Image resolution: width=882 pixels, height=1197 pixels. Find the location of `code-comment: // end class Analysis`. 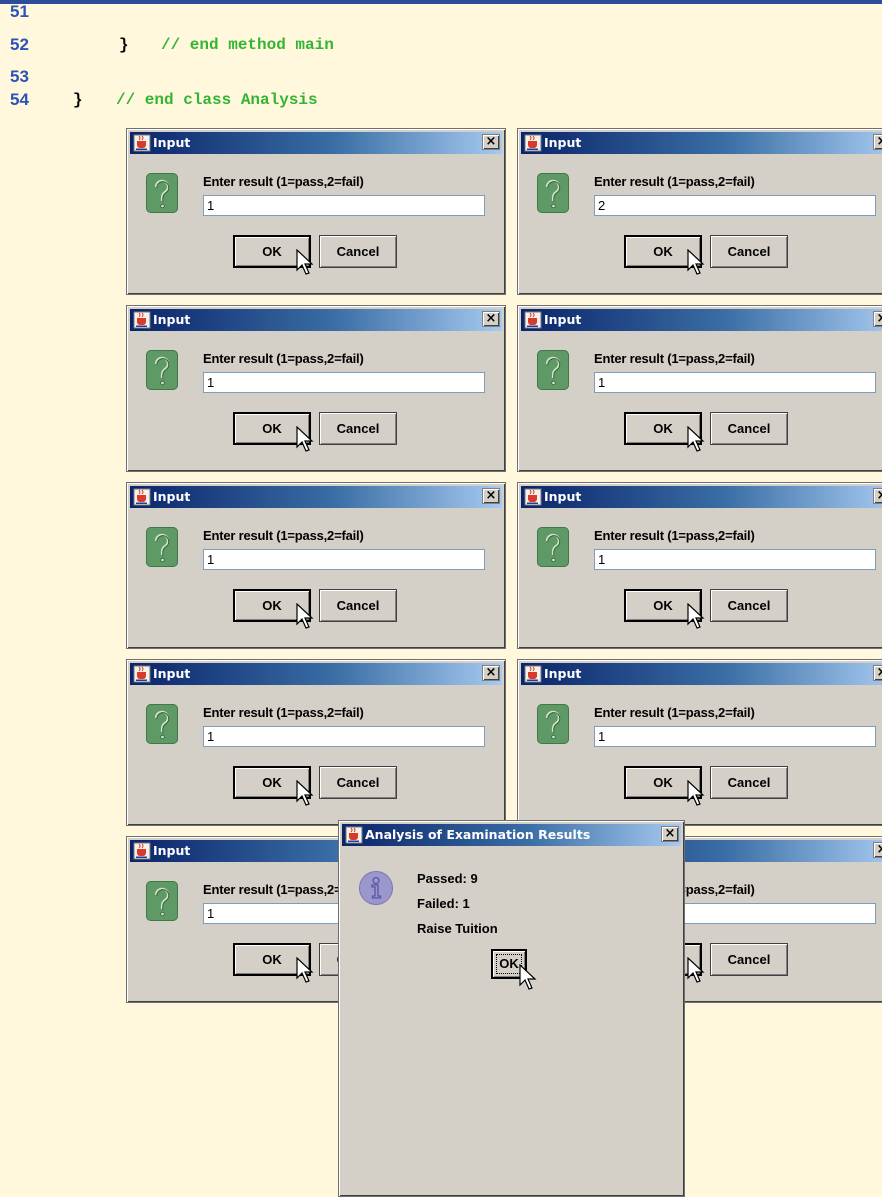

code-comment: // end class Analysis is located at coordinates (217, 100).